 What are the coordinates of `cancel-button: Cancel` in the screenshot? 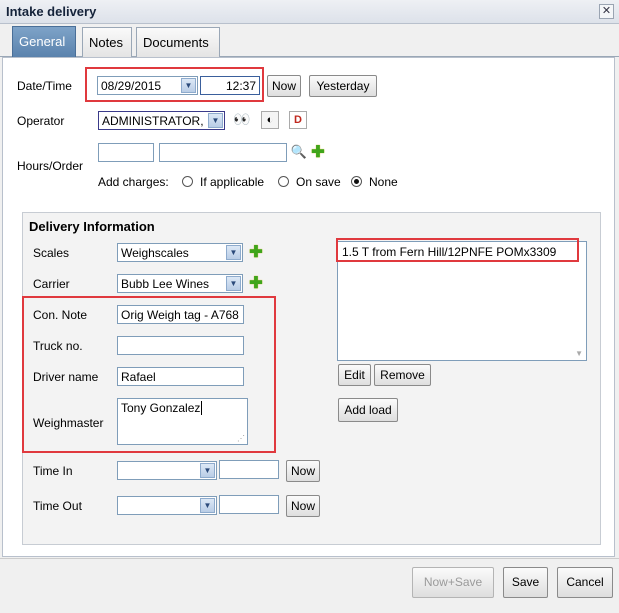 It's located at (585, 582).